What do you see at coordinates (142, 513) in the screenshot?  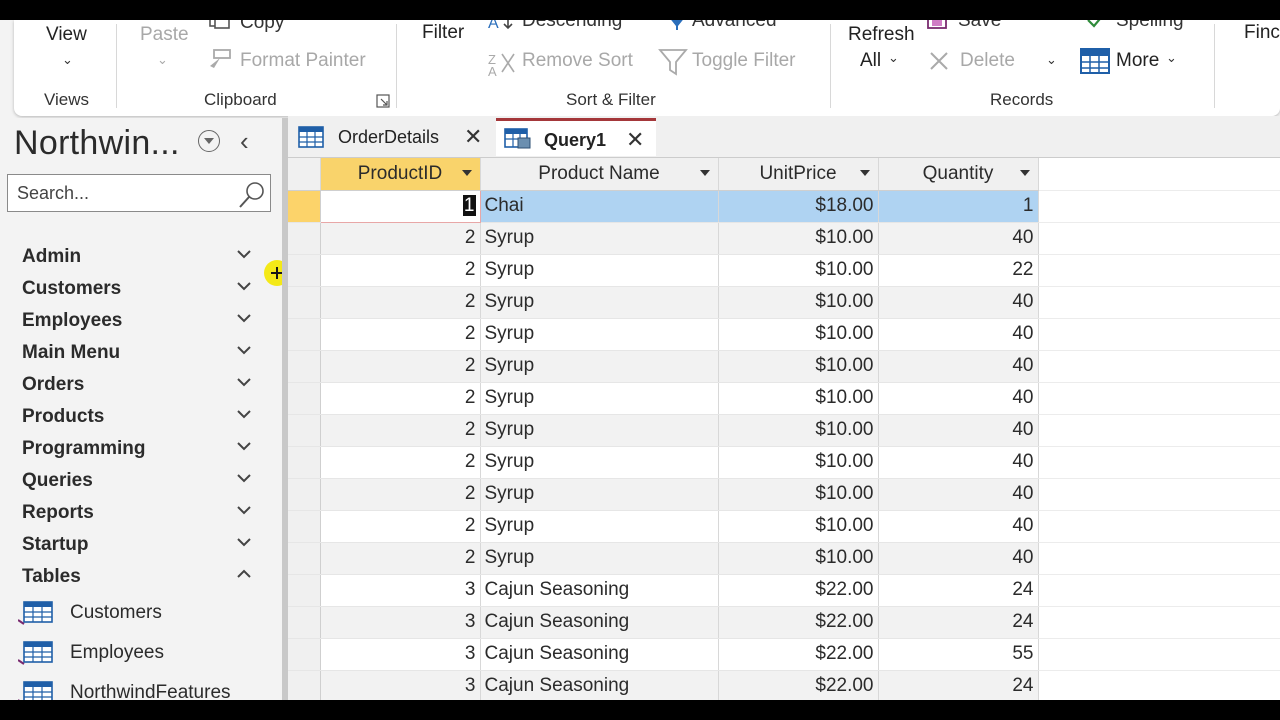 I see `nav-group-reports: Reports` at bounding box center [142, 513].